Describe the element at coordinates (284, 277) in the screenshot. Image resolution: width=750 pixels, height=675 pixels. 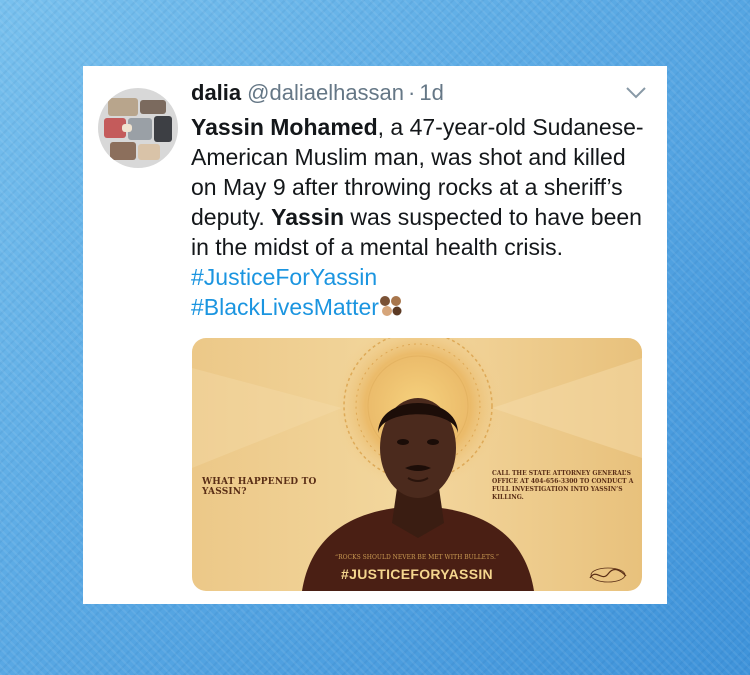
I see `hashtag-justice-for-yassin: #JusticeForYassin` at that location.